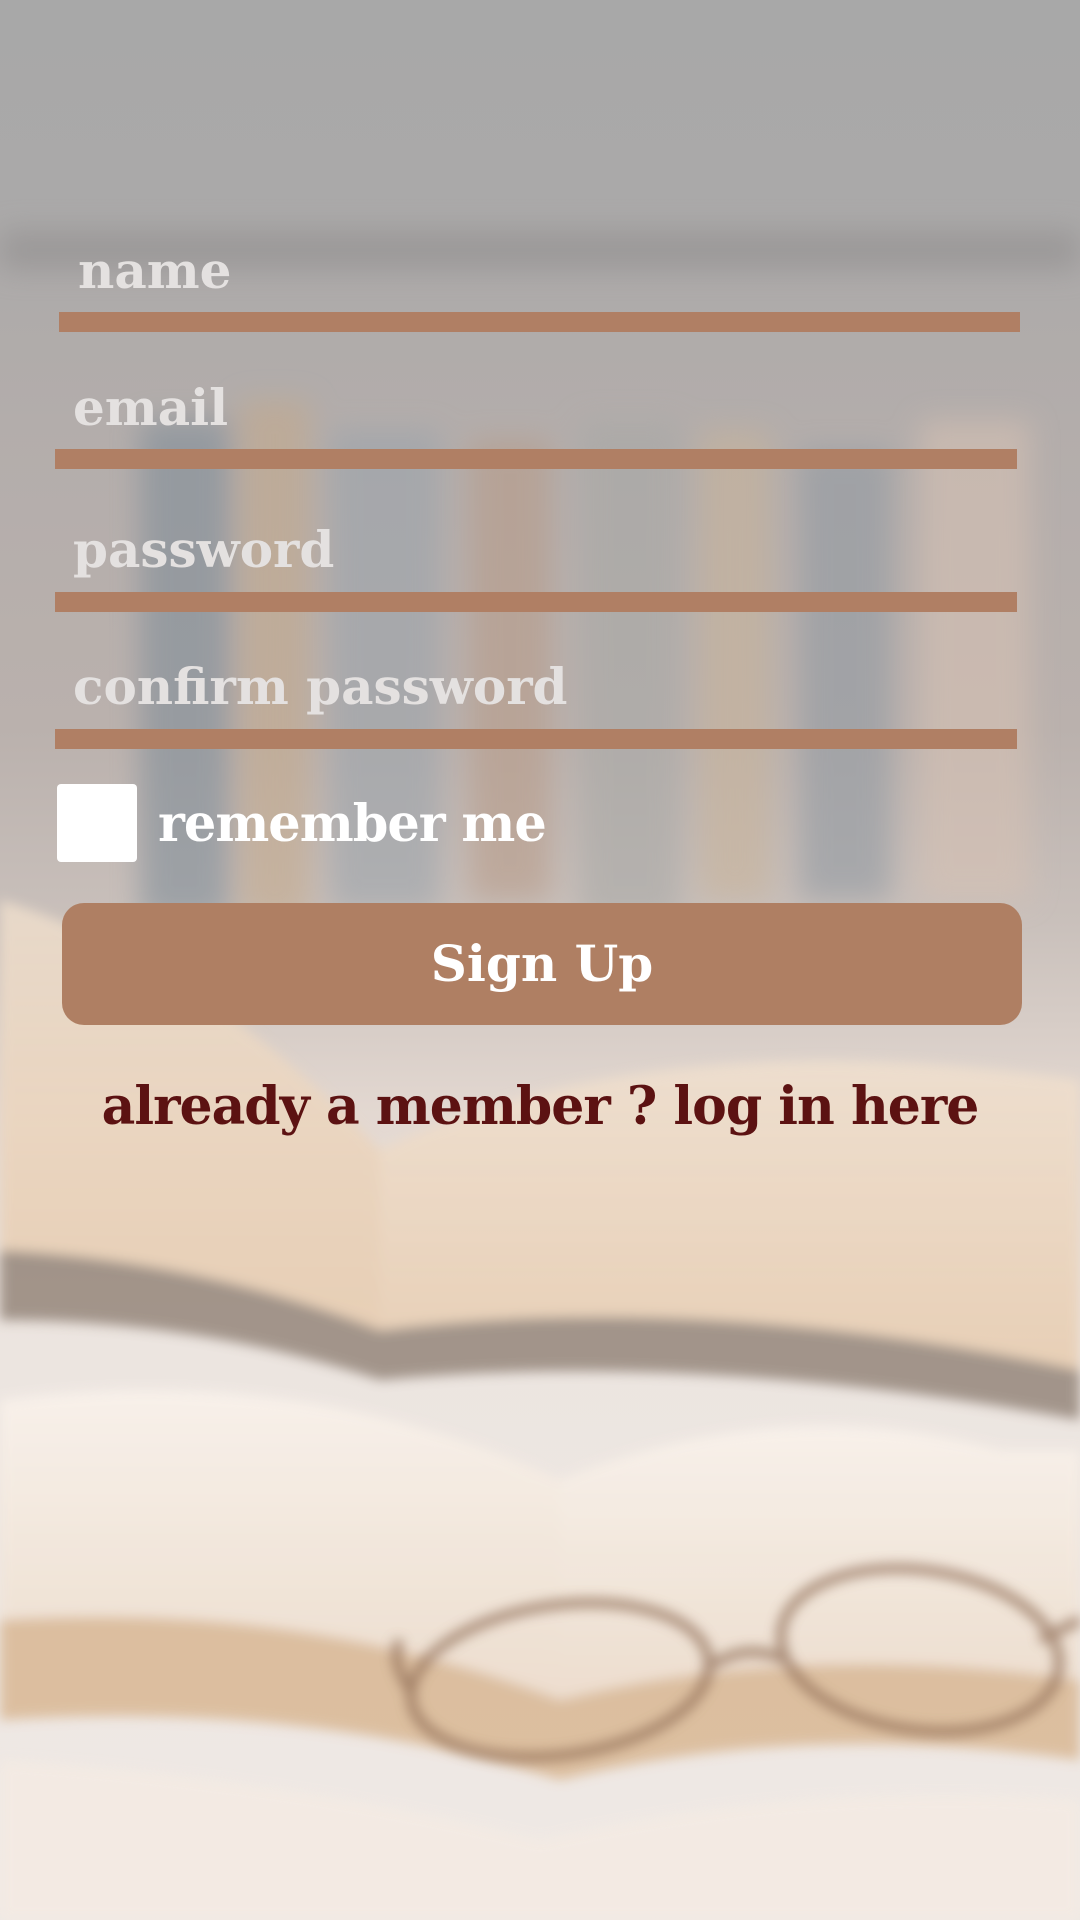 Image resolution: width=1080 pixels, height=1920 pixels. Describe the element at coordinates (540, 1107) in the screenshot. I see `login-link: already a member ? log in here` at that location.